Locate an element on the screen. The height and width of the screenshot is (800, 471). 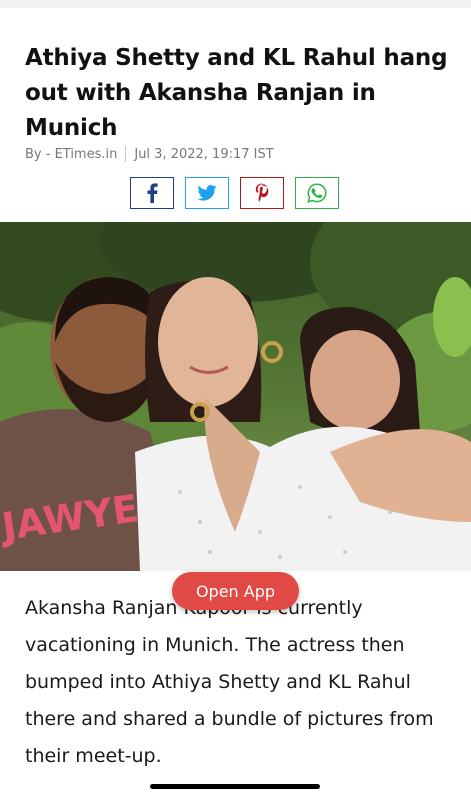
whatsapp-icon is located at coordinates (317, 193).